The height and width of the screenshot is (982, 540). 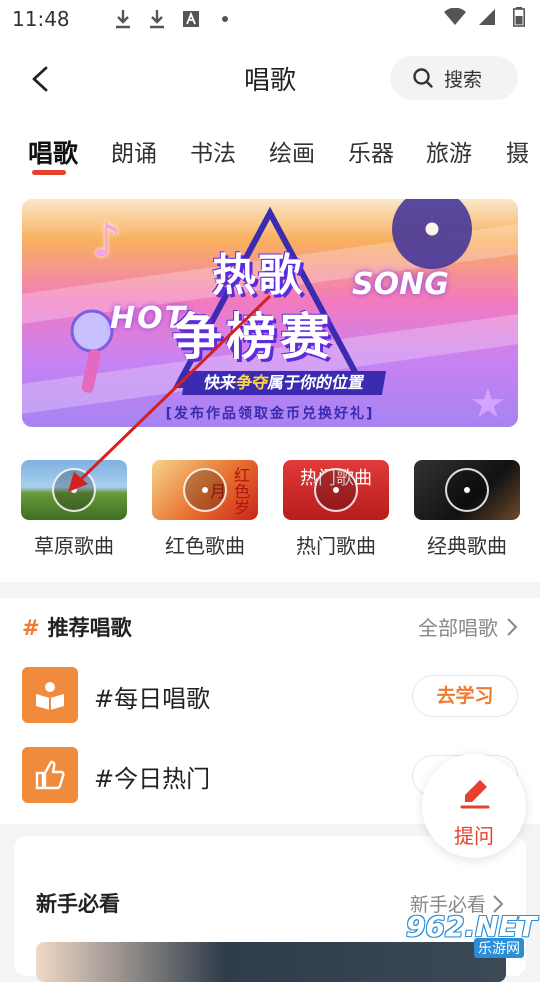 What do you see at coordinates (152, 779) in the screenshot?
I see `recommend-item-label: #今日热门` at bounding box center [152, 779].